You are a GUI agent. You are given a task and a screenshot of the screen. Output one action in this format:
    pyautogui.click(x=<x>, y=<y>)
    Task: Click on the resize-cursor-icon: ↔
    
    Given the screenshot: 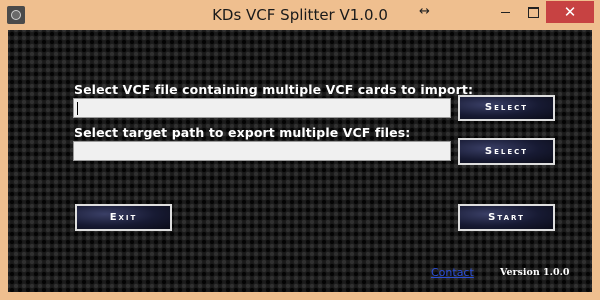 What is the action you would take?
    pyautogui.click(x=424, y=11)
    